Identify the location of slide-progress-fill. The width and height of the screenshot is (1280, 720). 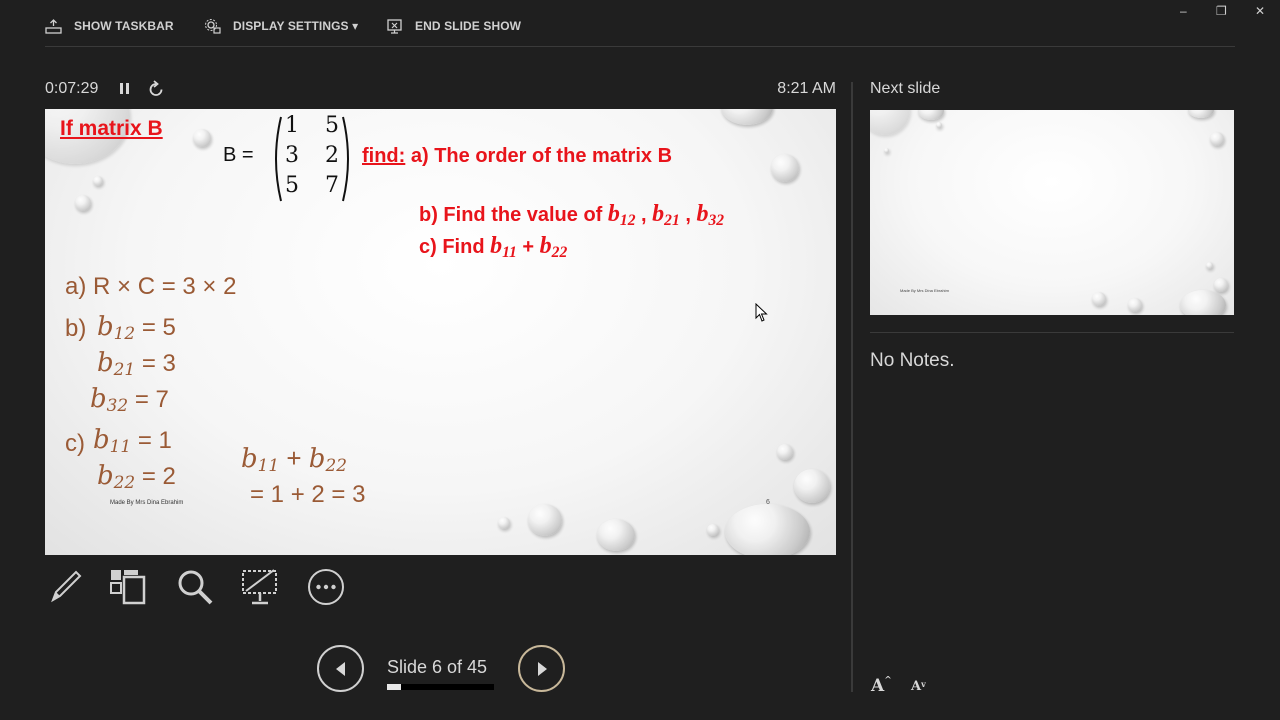
(394, 687).